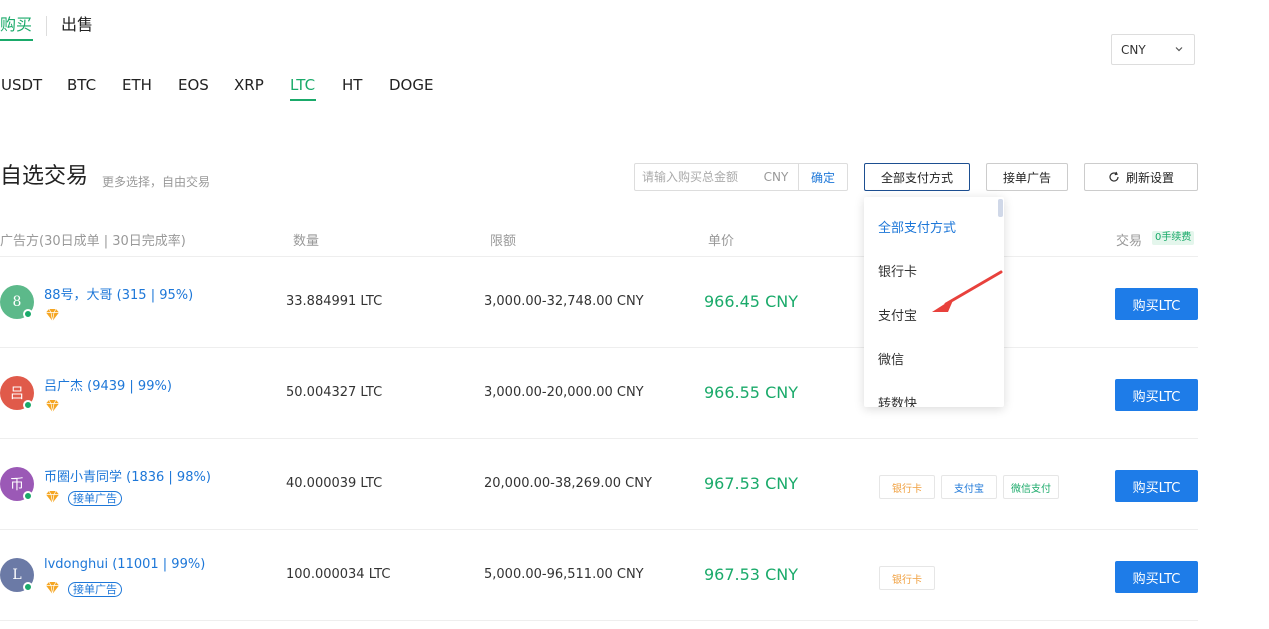 Image resolution: width=1269 pixels, height=629 pixels. What do you see at coordinates (334, 483) in the screenshot?
I see `quantity: 40.000039 LTC` at bounding box center [334, 483].